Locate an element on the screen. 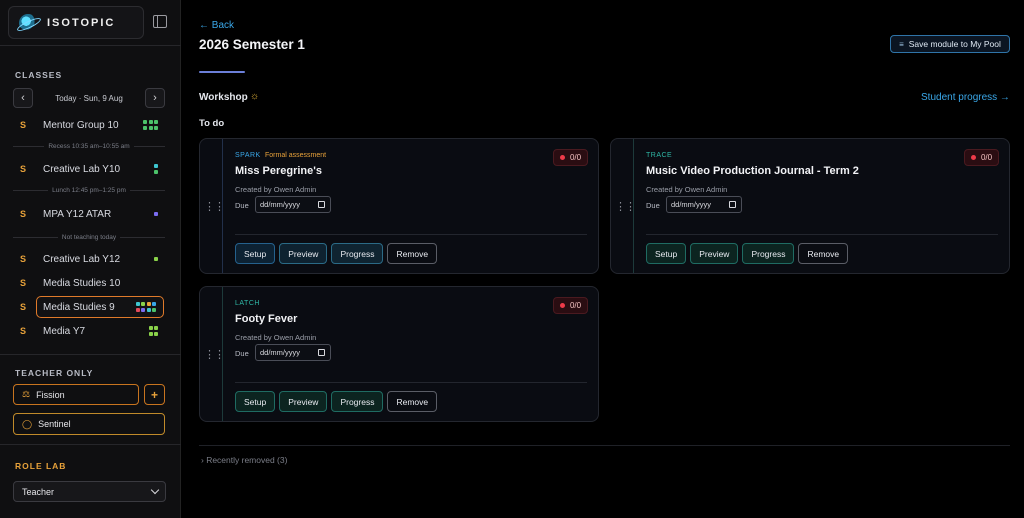 This screenshot has height=518, width=1024. back-link: ← Back is located at coordinates (216, 25).